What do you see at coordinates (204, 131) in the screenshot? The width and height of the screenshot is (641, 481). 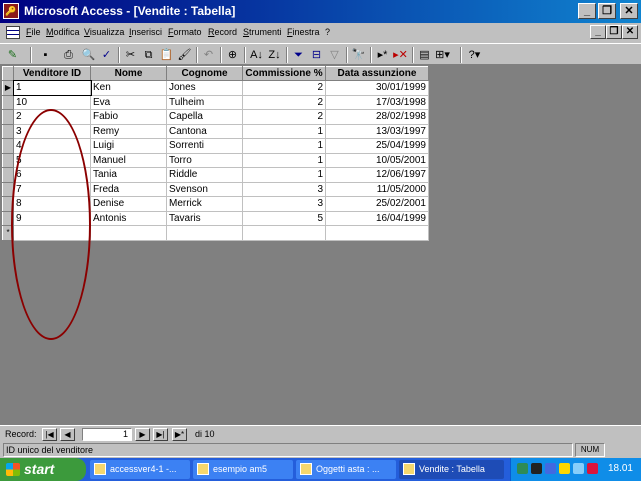 I see `cell-cognome: Cantona` at bounding box center [204, 131].